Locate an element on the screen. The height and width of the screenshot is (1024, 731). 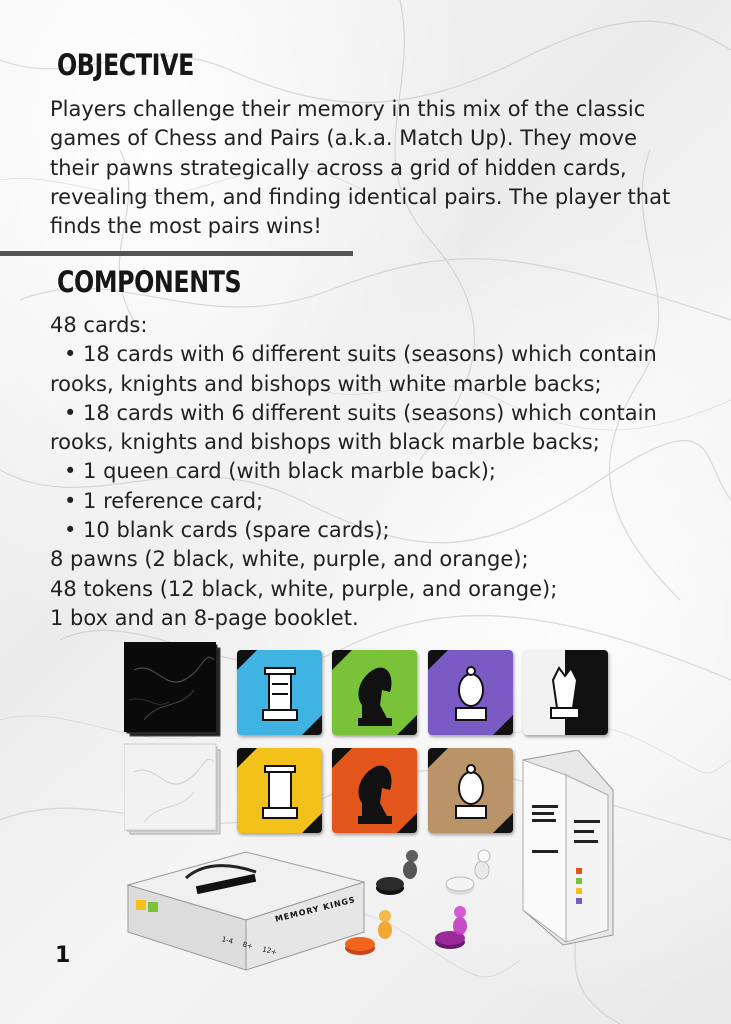
knight-card-spring is located at coordinates (374, 692).